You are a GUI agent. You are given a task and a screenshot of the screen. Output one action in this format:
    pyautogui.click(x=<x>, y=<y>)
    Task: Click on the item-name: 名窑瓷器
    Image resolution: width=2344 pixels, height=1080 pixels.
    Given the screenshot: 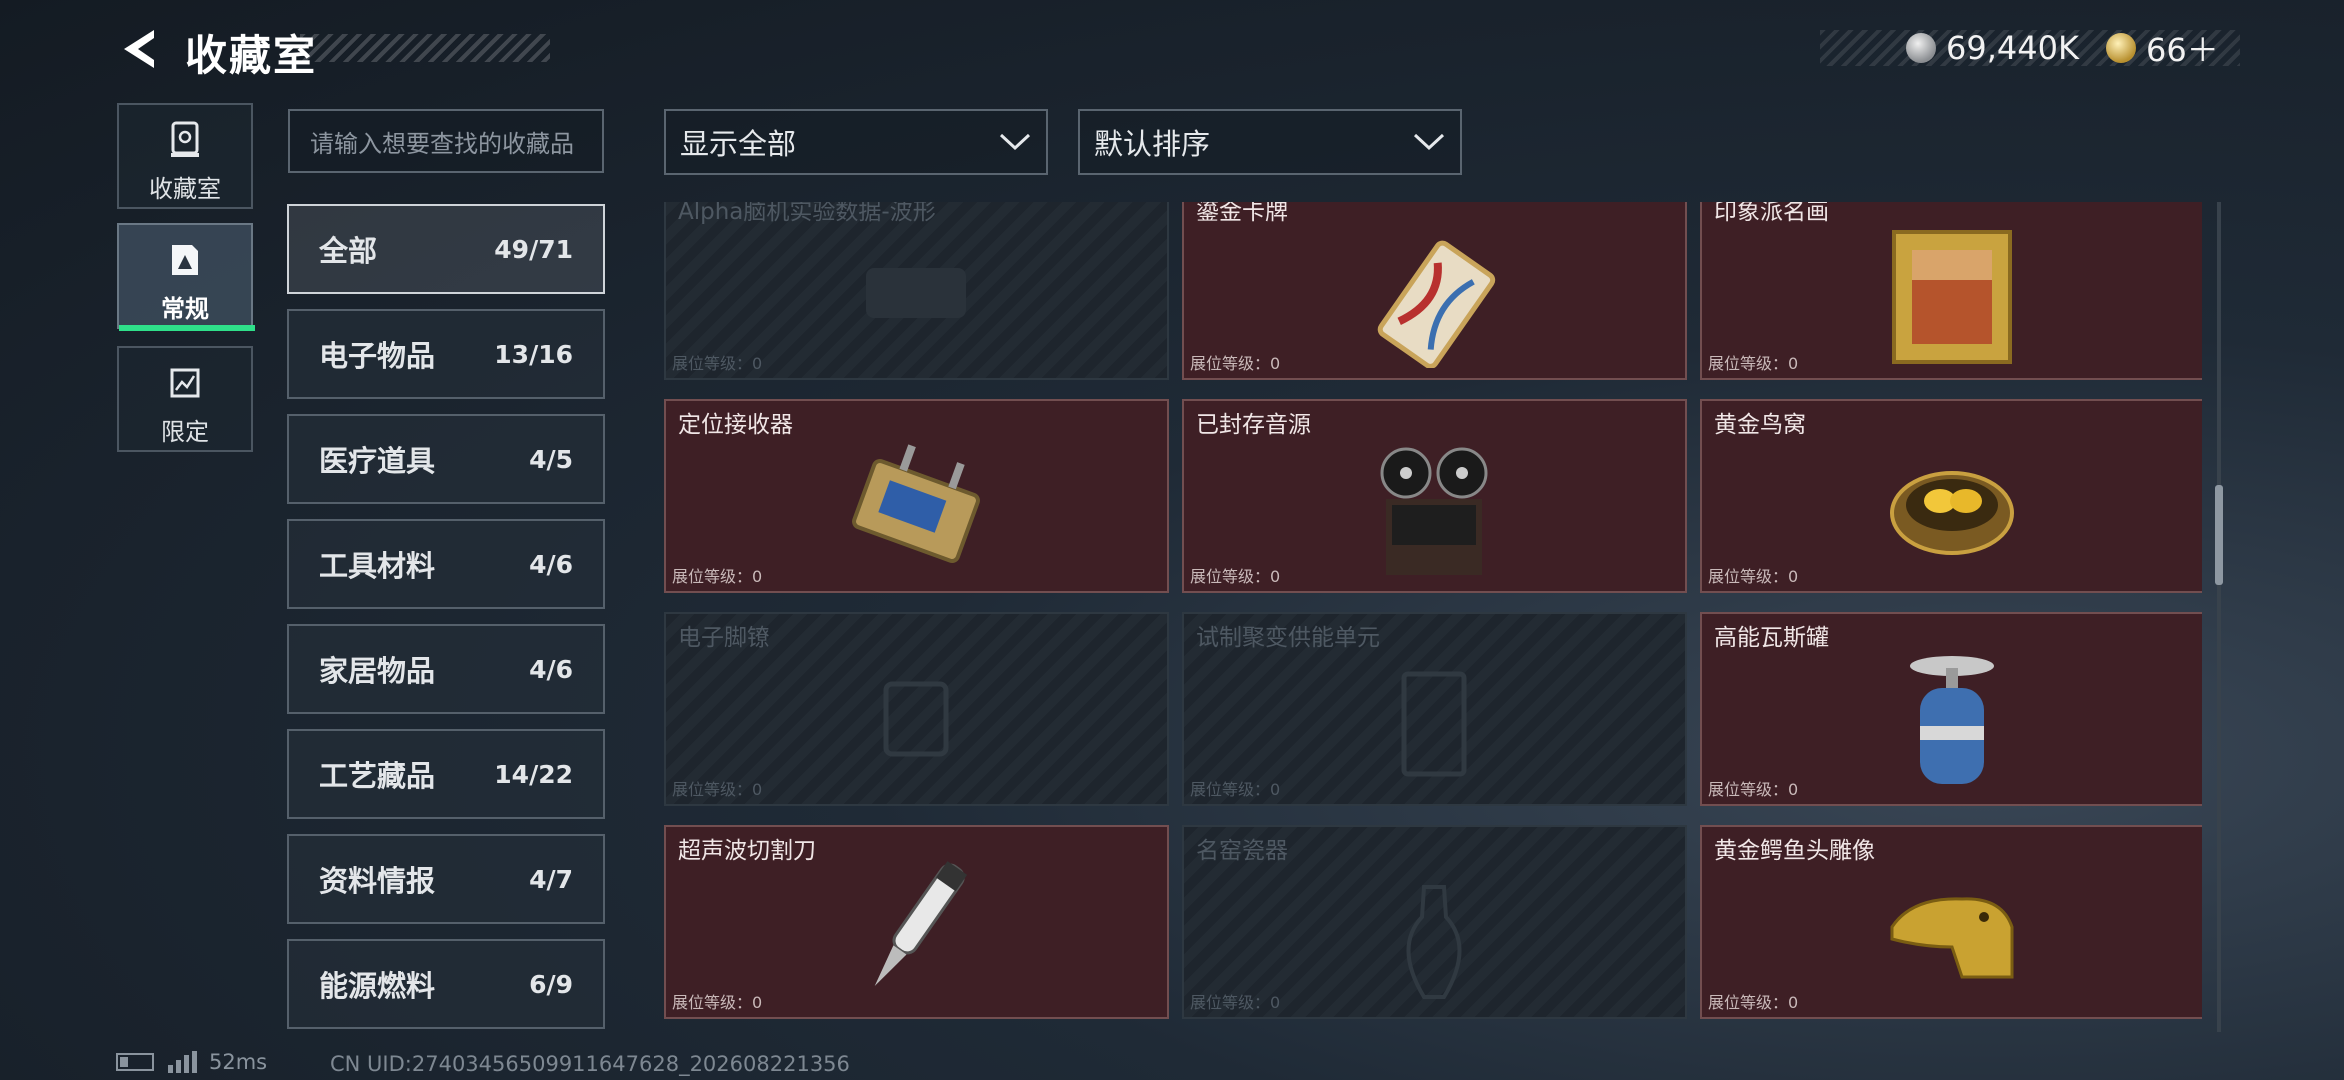 What is the action you would take?
    pyautogui.click(x=1242, y=851)
    